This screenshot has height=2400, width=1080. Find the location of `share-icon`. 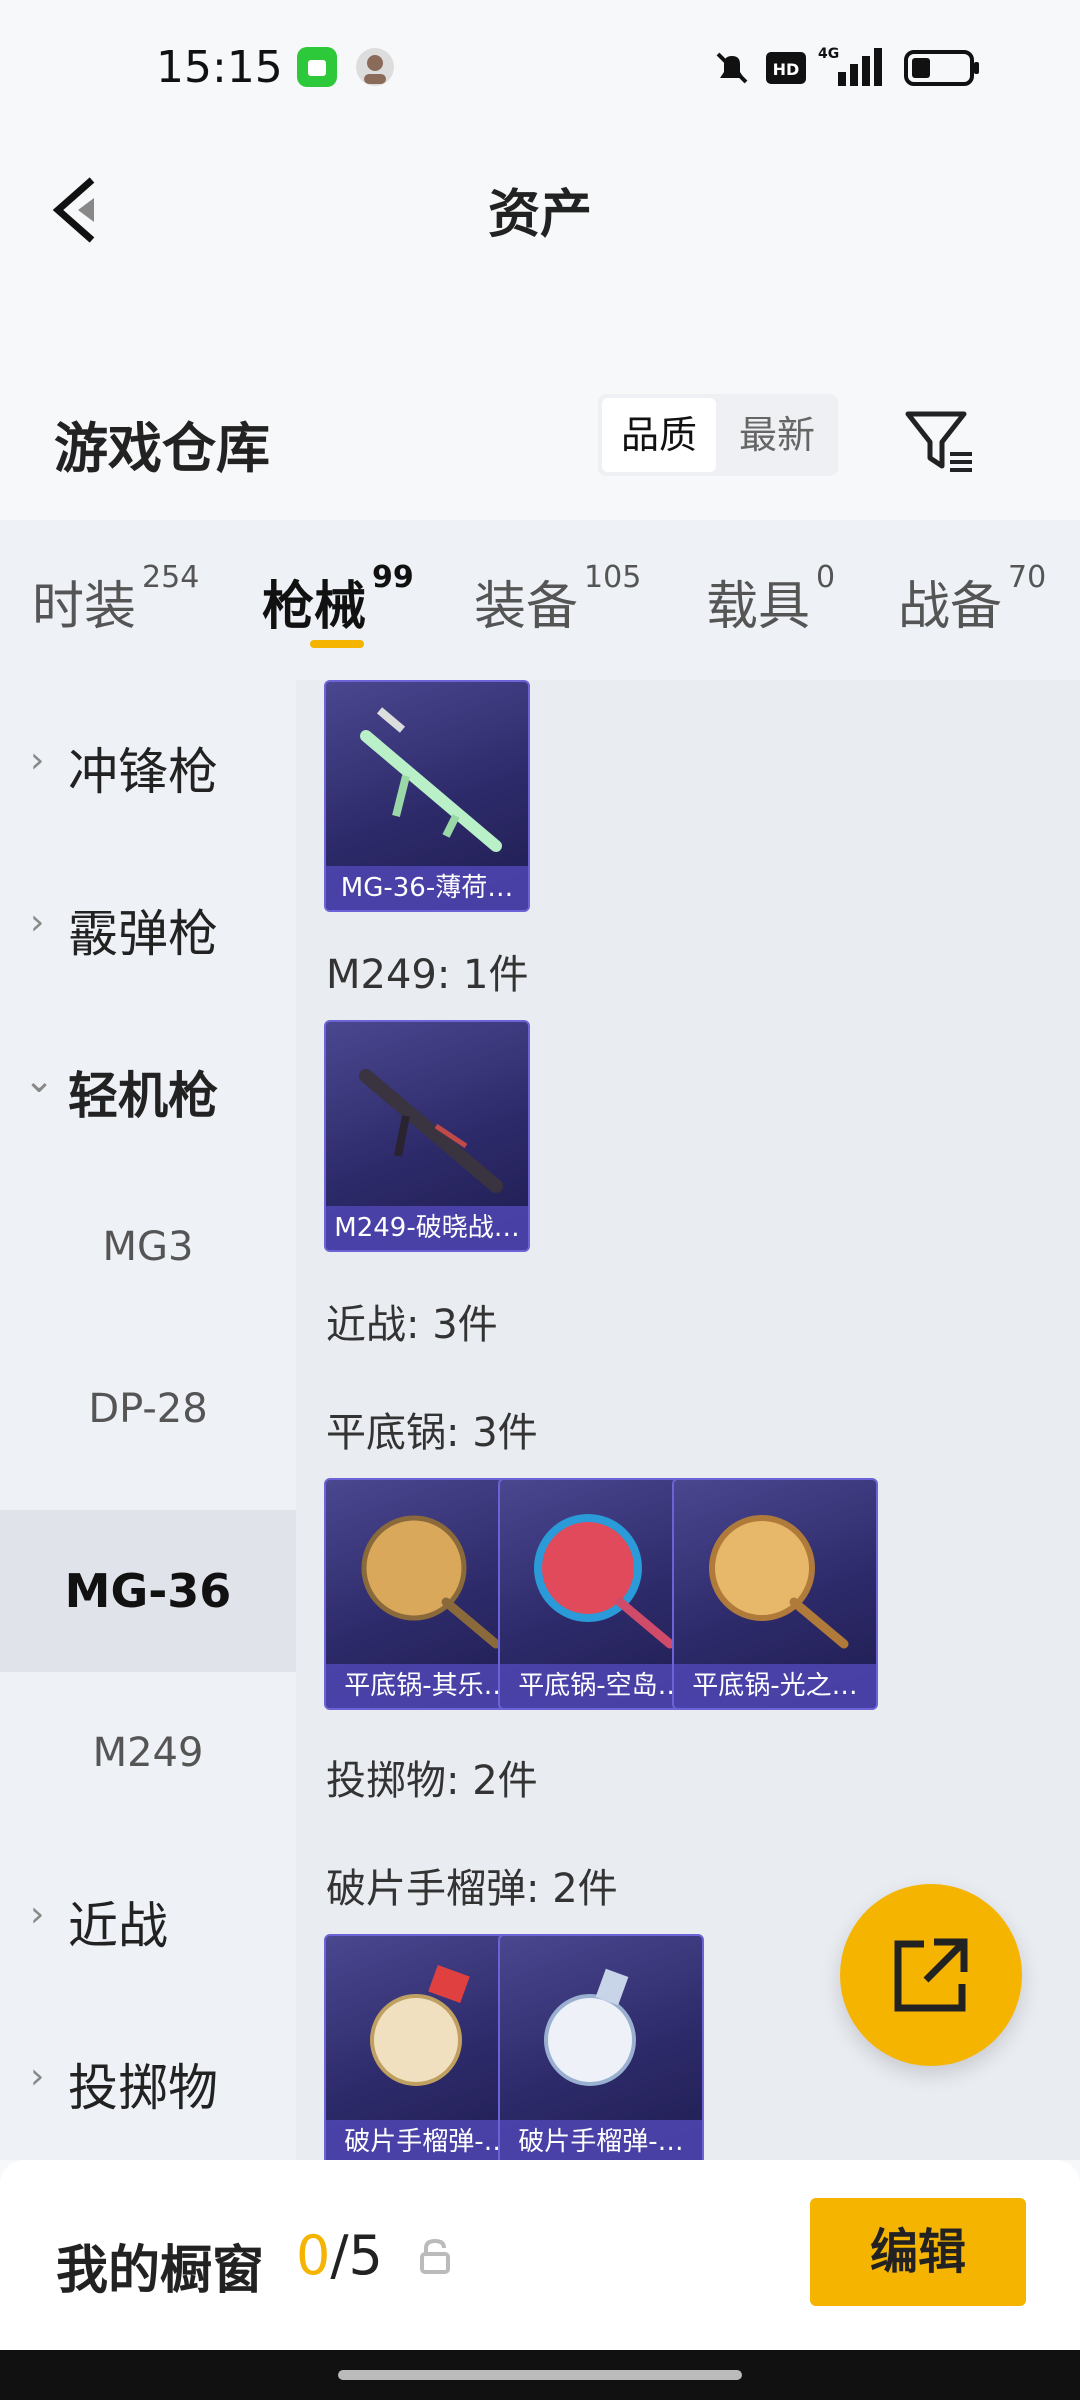

share-icon is located at coordinates (931, 1975).